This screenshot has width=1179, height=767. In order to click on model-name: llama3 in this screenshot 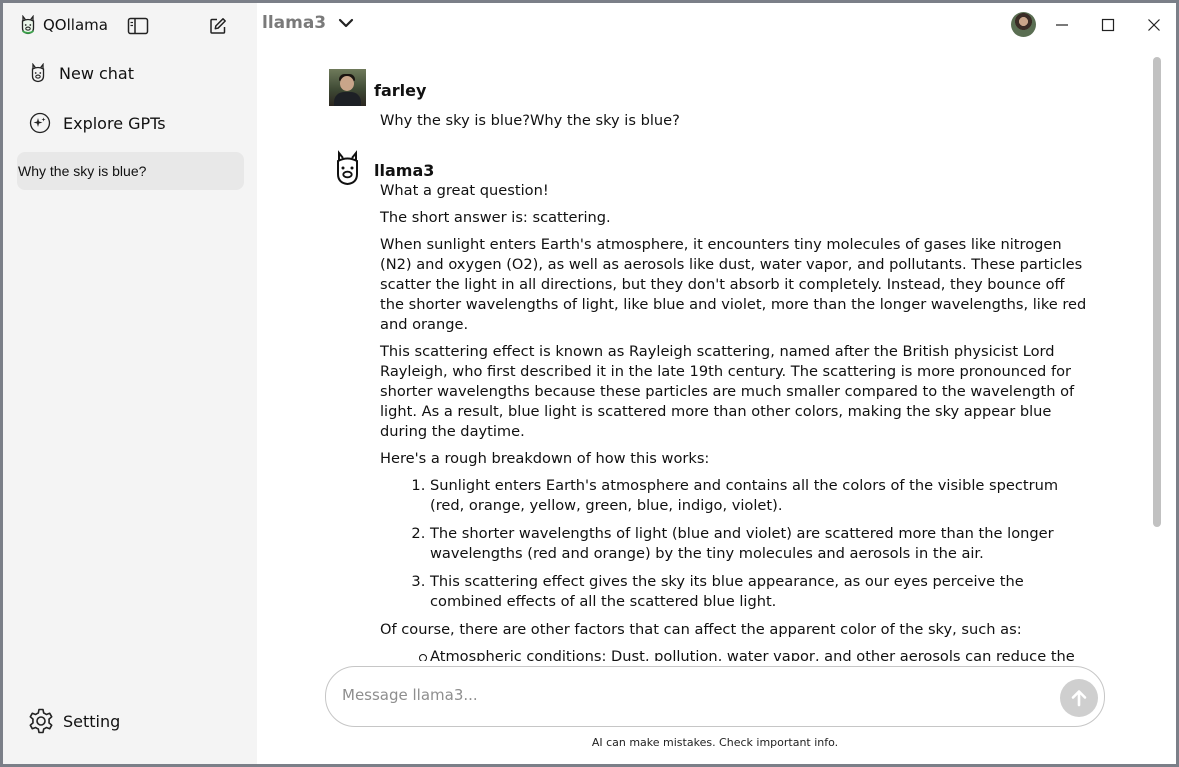, I will do `click(294, 23)`.